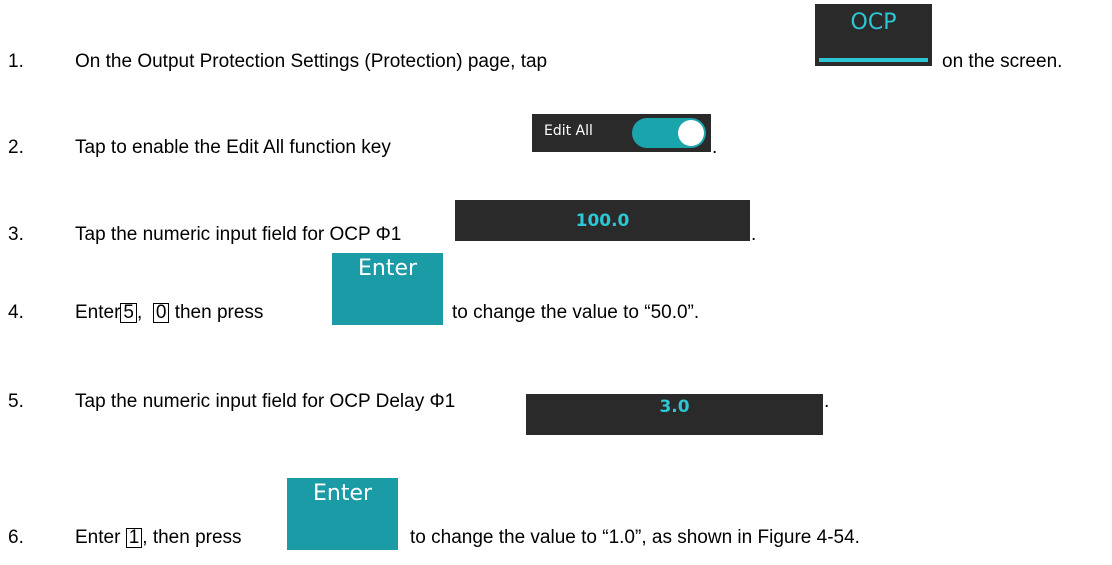 The width and height of the screenshot is (1112, 565). What do you see at coordinates (16, 147) in the screenshot?
I see `step-2-number: 2.` at bounding box center [16, 147].